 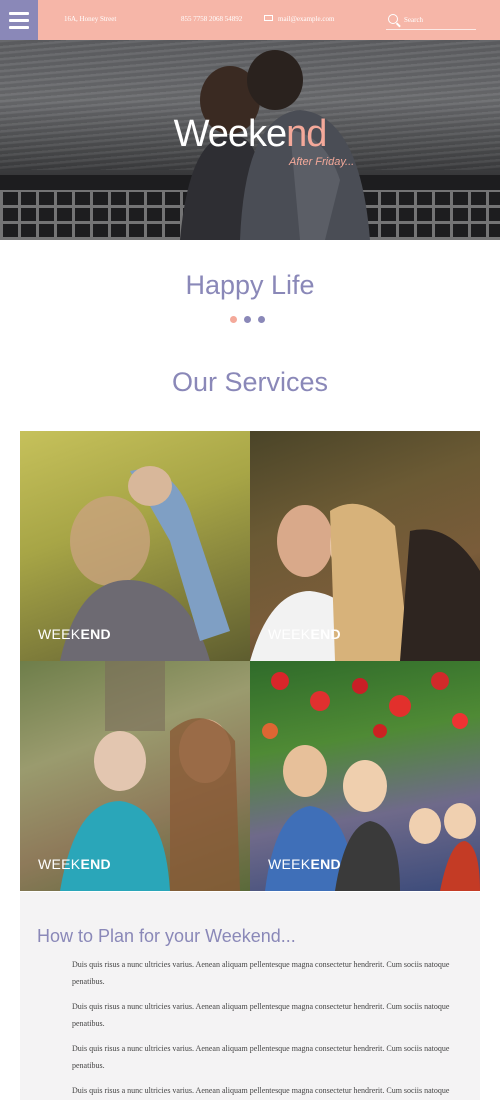 I want to click on services-heading: Our Services, so click(x=250, y=382).